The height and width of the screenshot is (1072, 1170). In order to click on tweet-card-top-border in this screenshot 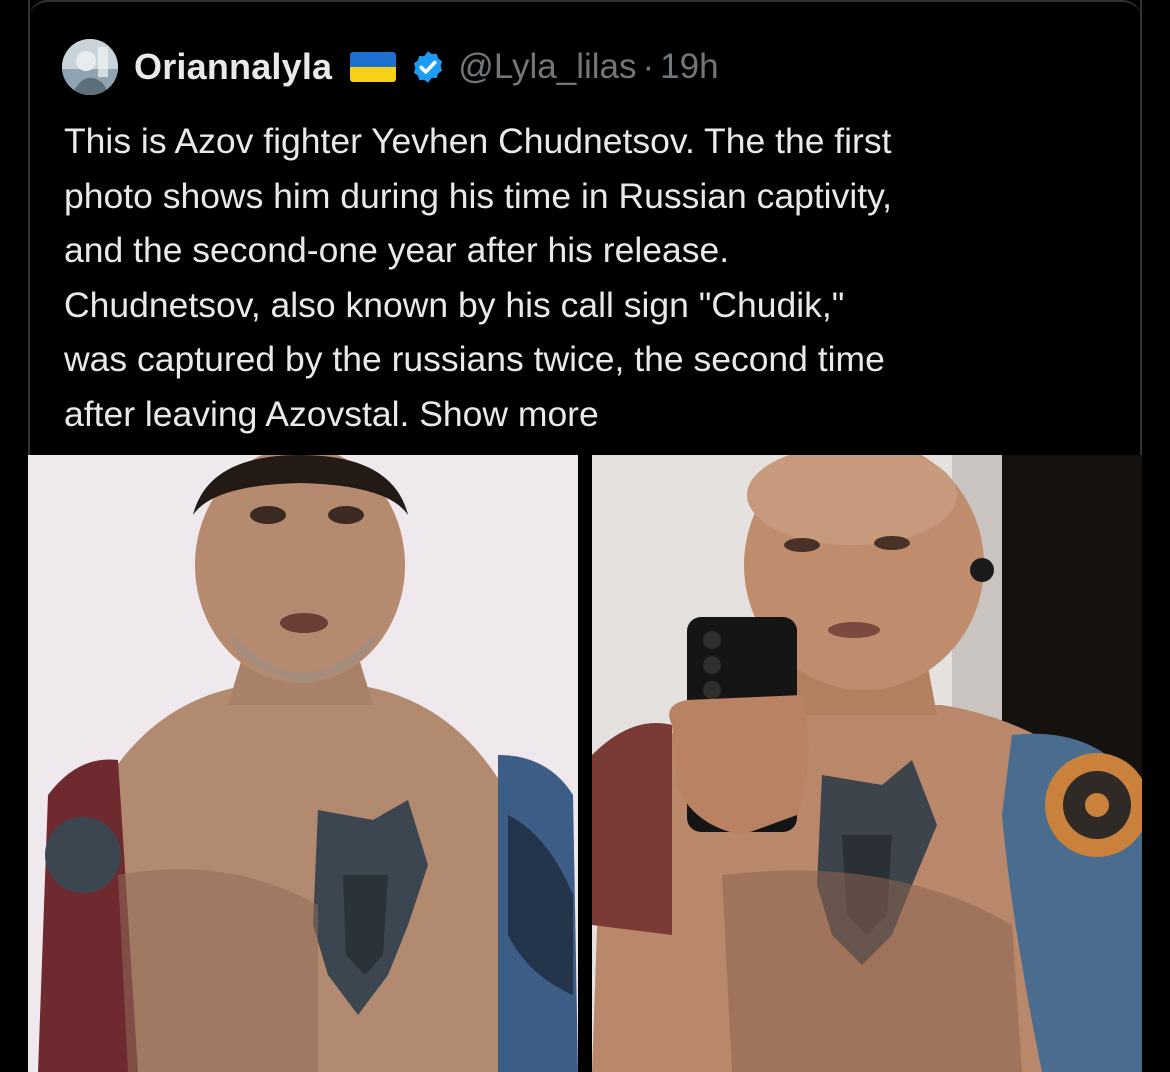, I will do `click(585, 10)`.